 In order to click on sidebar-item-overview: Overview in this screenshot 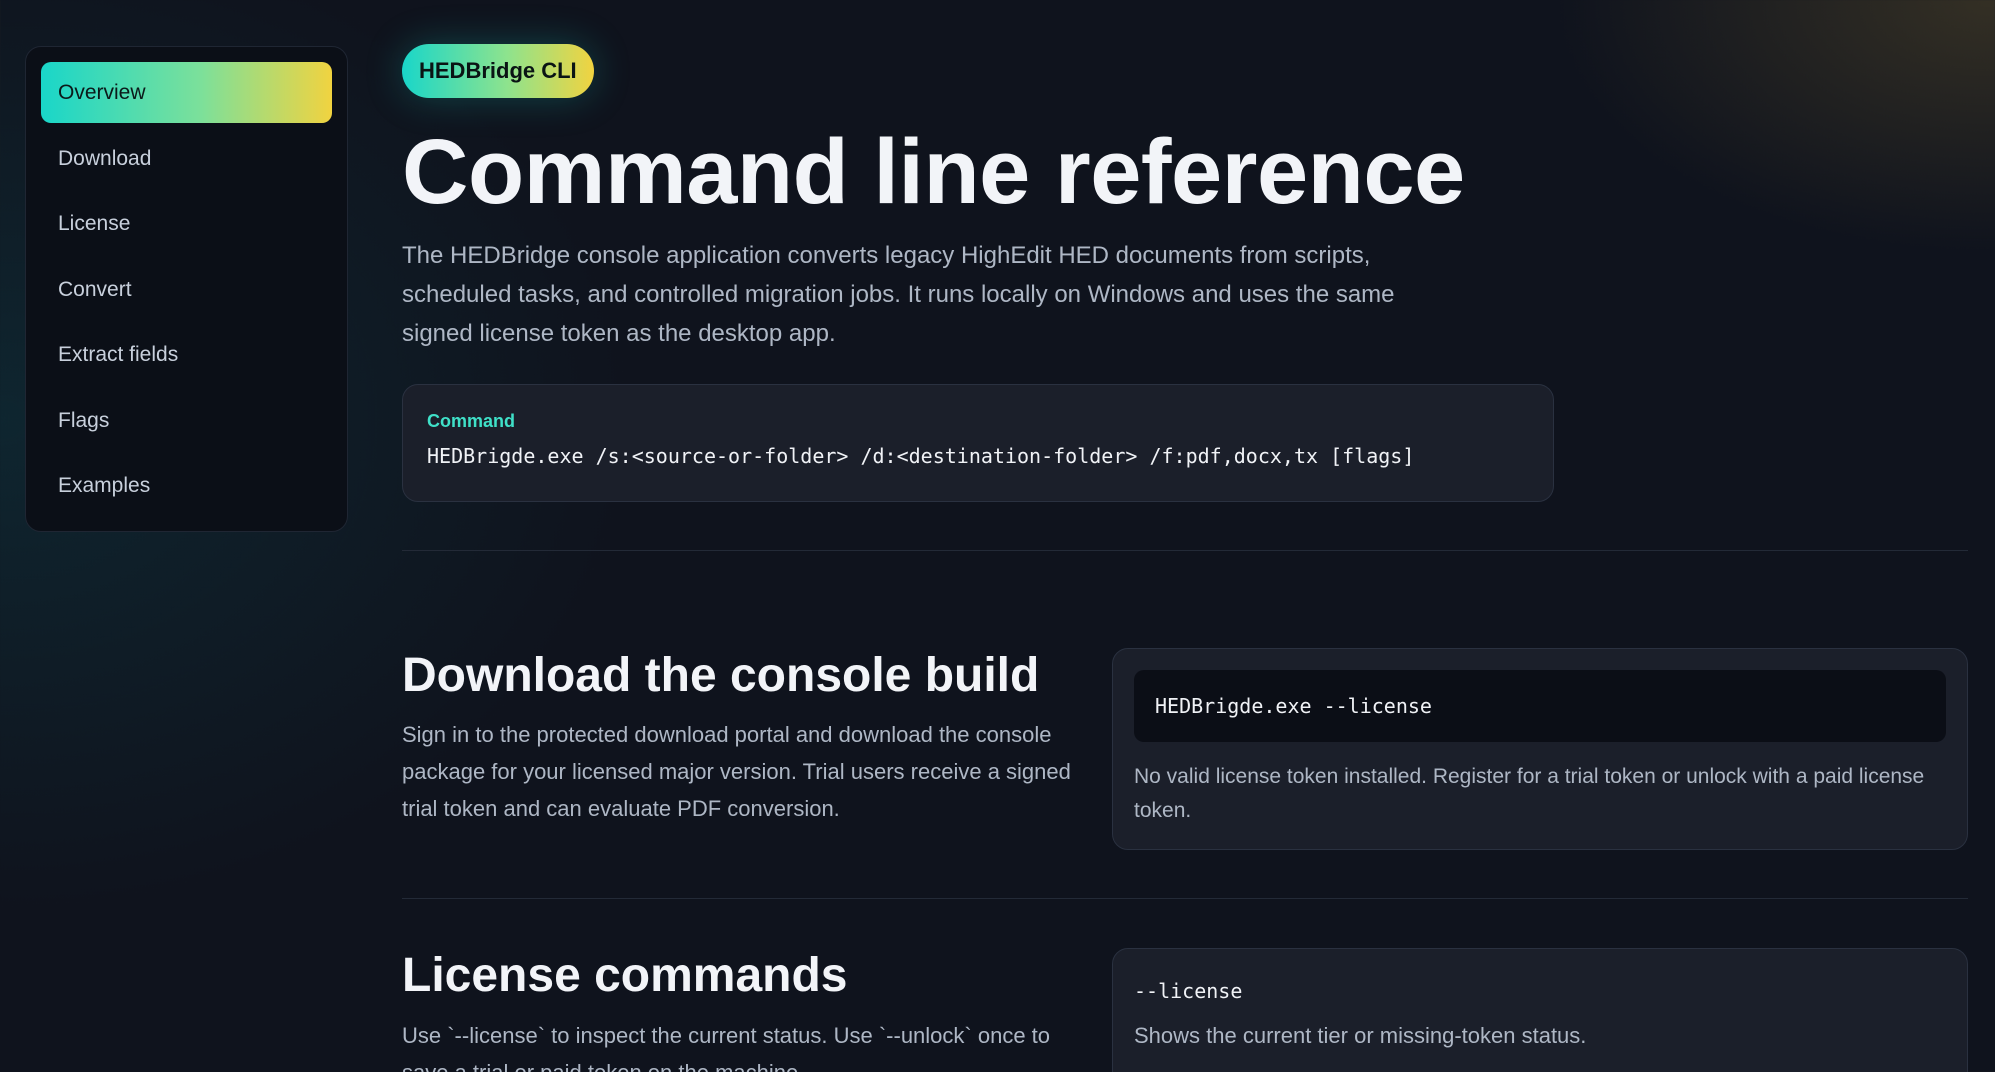, I will do `click(186, 92)`.